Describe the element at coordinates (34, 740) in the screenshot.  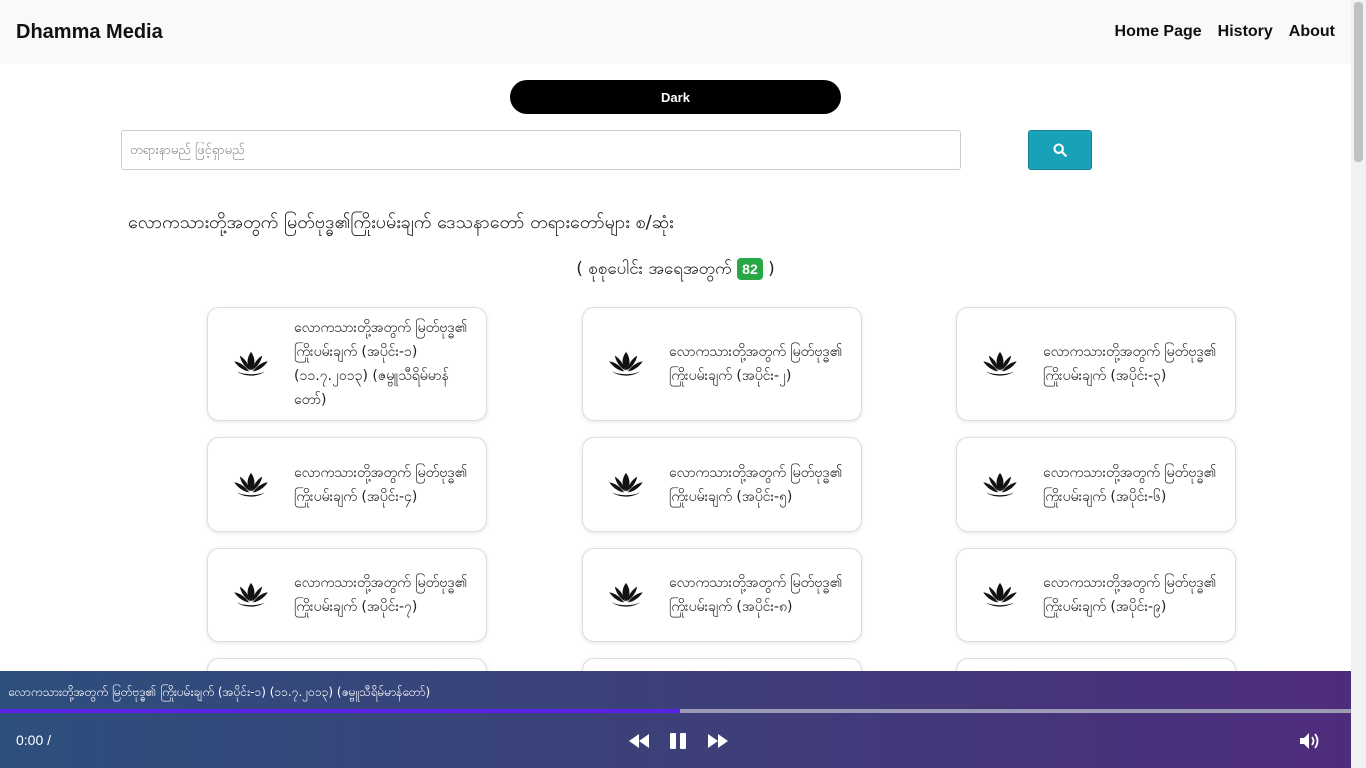
I see `time-readout: 0:00 /` at that location.